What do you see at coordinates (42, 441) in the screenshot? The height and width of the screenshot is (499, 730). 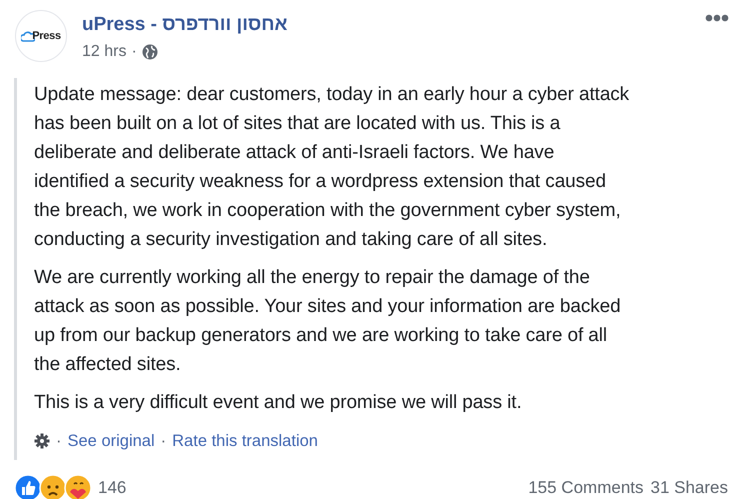 I see `gear-icon` at bounding box center [42, 441].